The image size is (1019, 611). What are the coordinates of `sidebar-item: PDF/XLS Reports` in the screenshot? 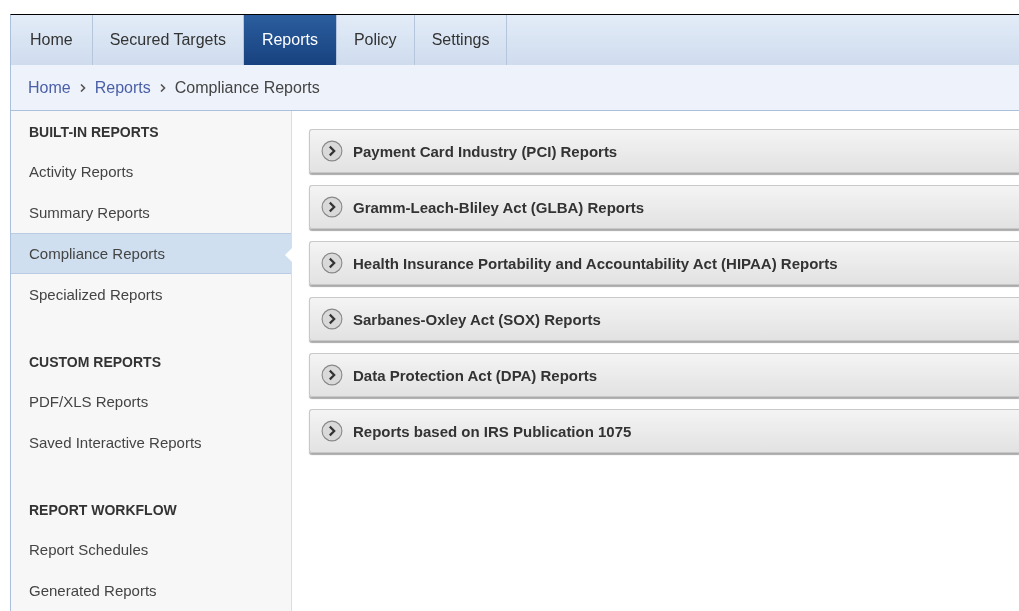 It's located at (151, 401).